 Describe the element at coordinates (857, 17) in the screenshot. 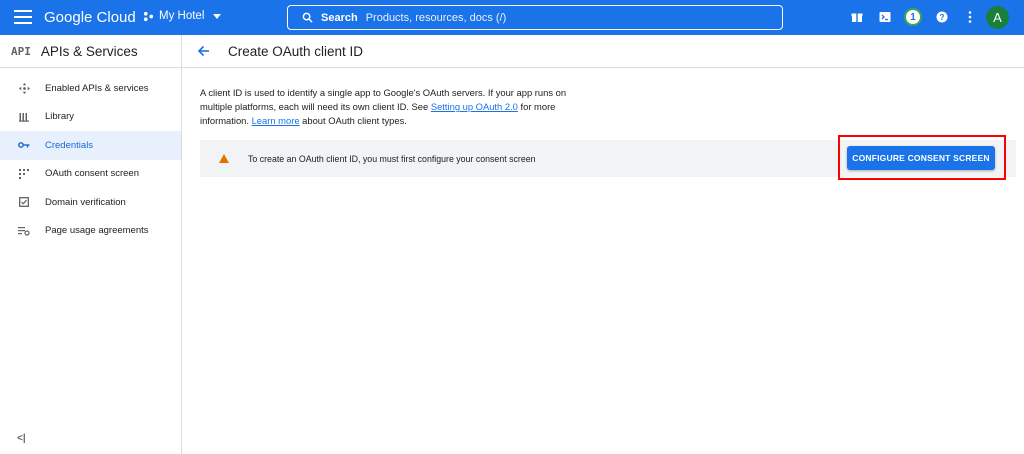

I see `gift-icon` at that location.